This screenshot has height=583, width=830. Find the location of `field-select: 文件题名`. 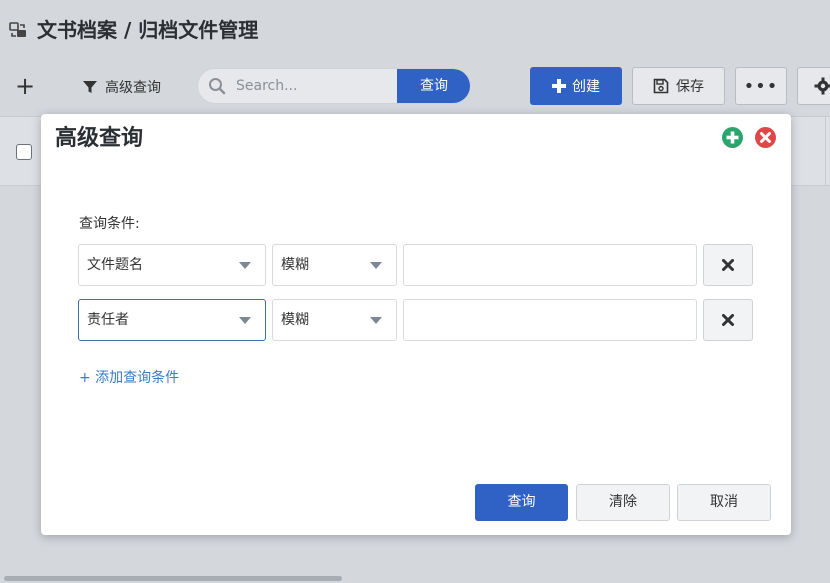

field-select: 文件题名 is located at coordinates (172, 265).